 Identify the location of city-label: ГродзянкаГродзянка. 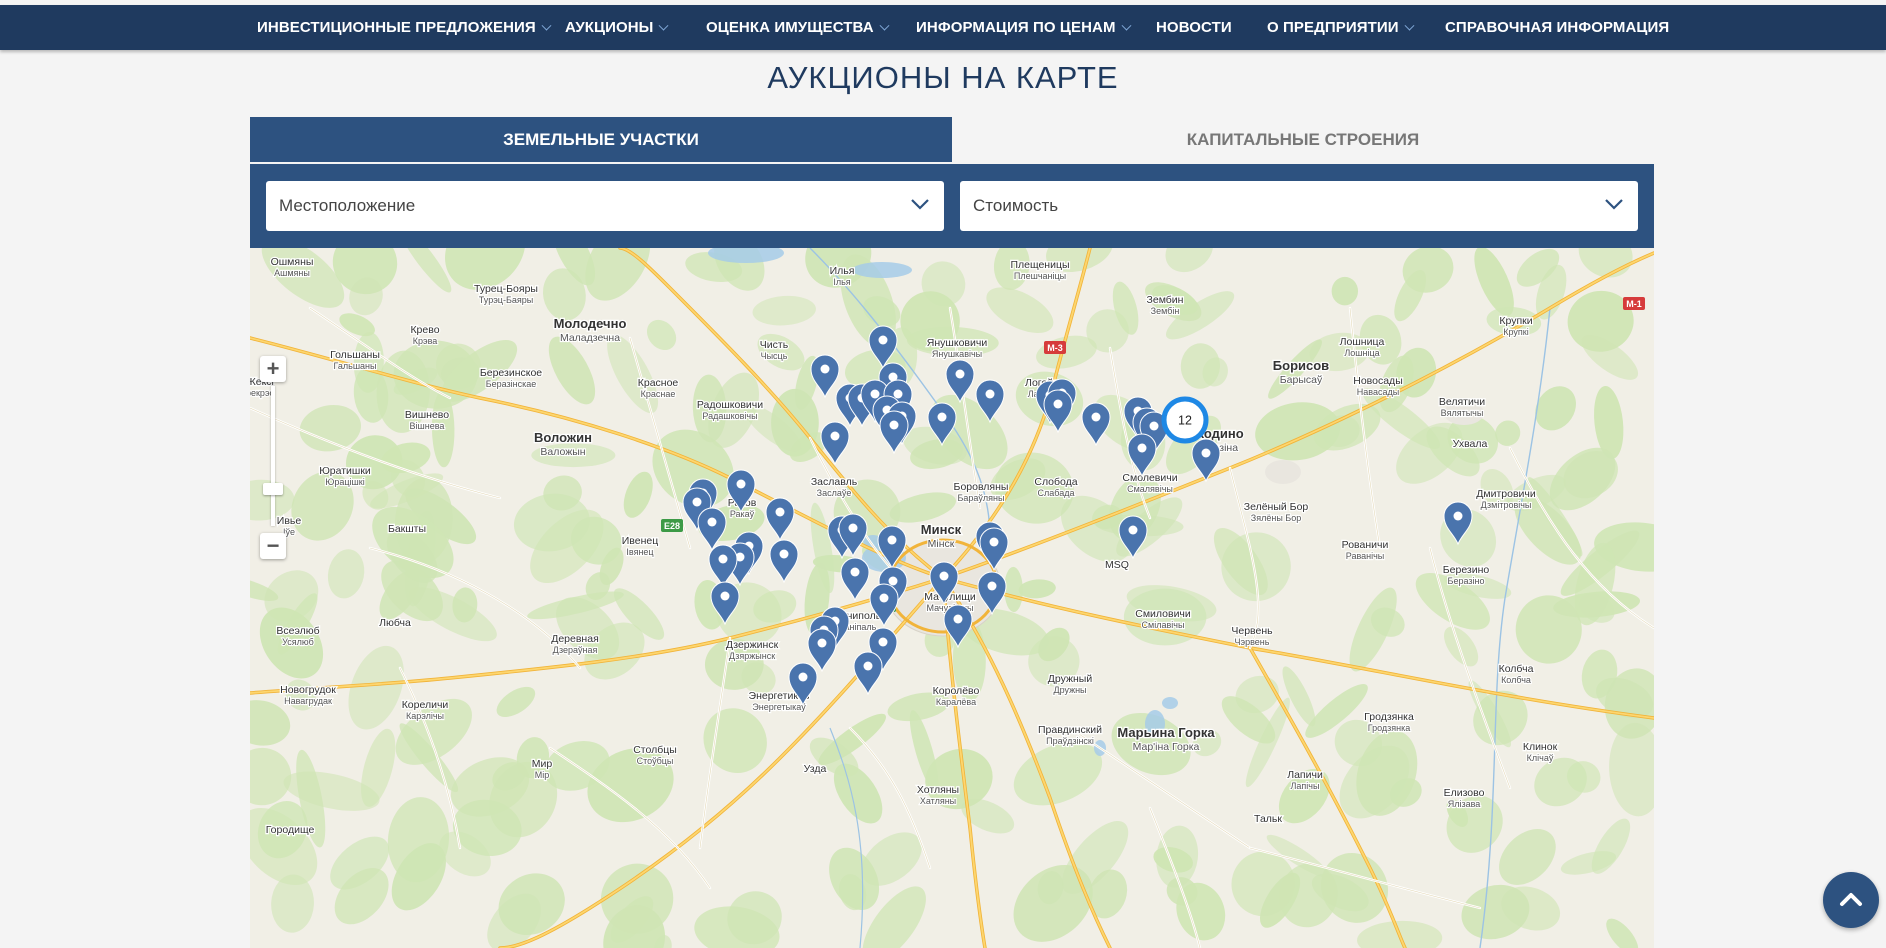
(1389, 722).